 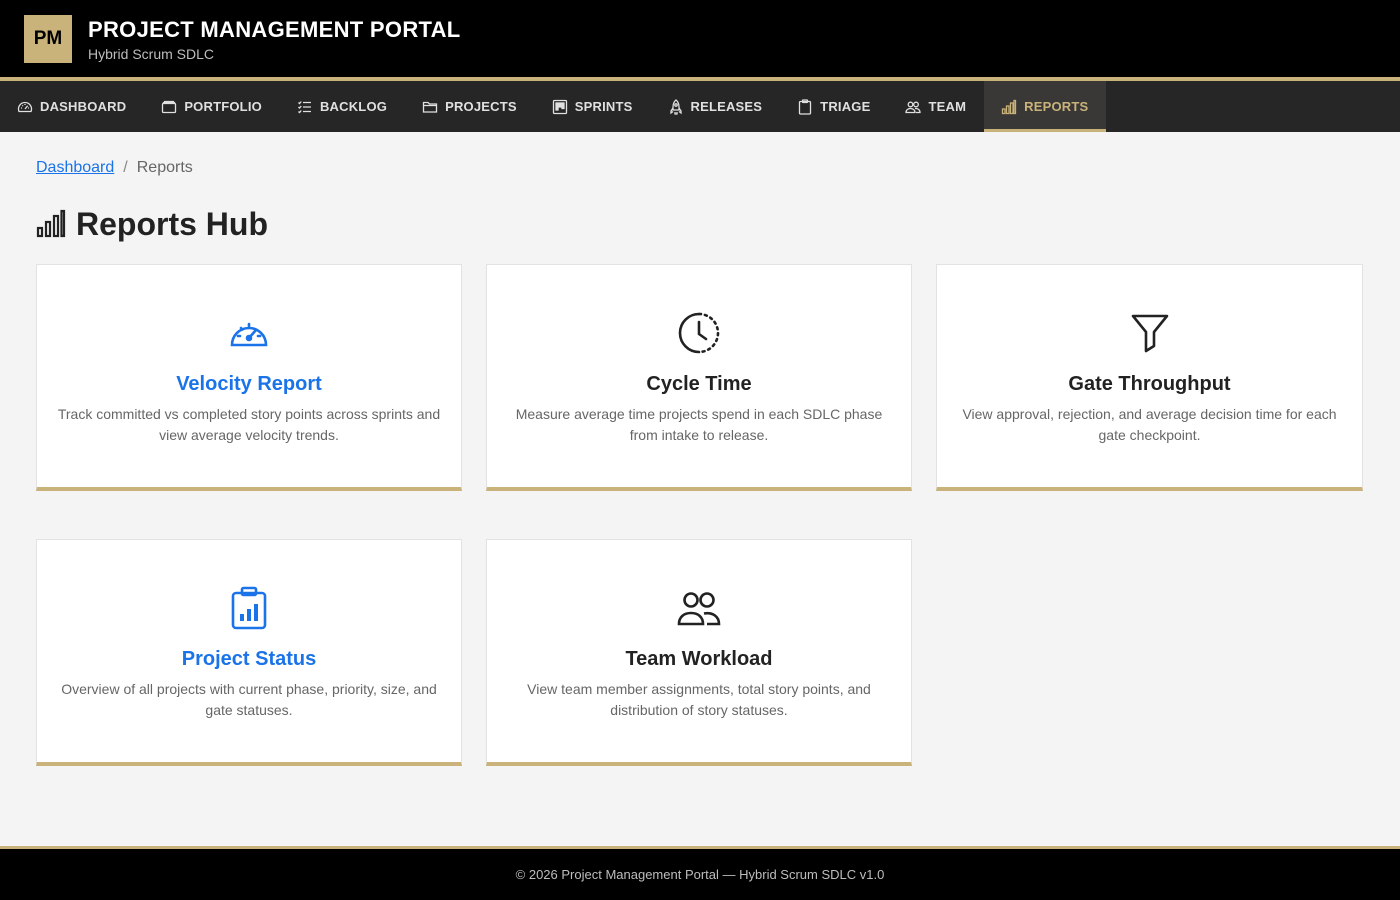 I want to click on nav-item-sprints: SPRINTS, so click(x=593, y=106).